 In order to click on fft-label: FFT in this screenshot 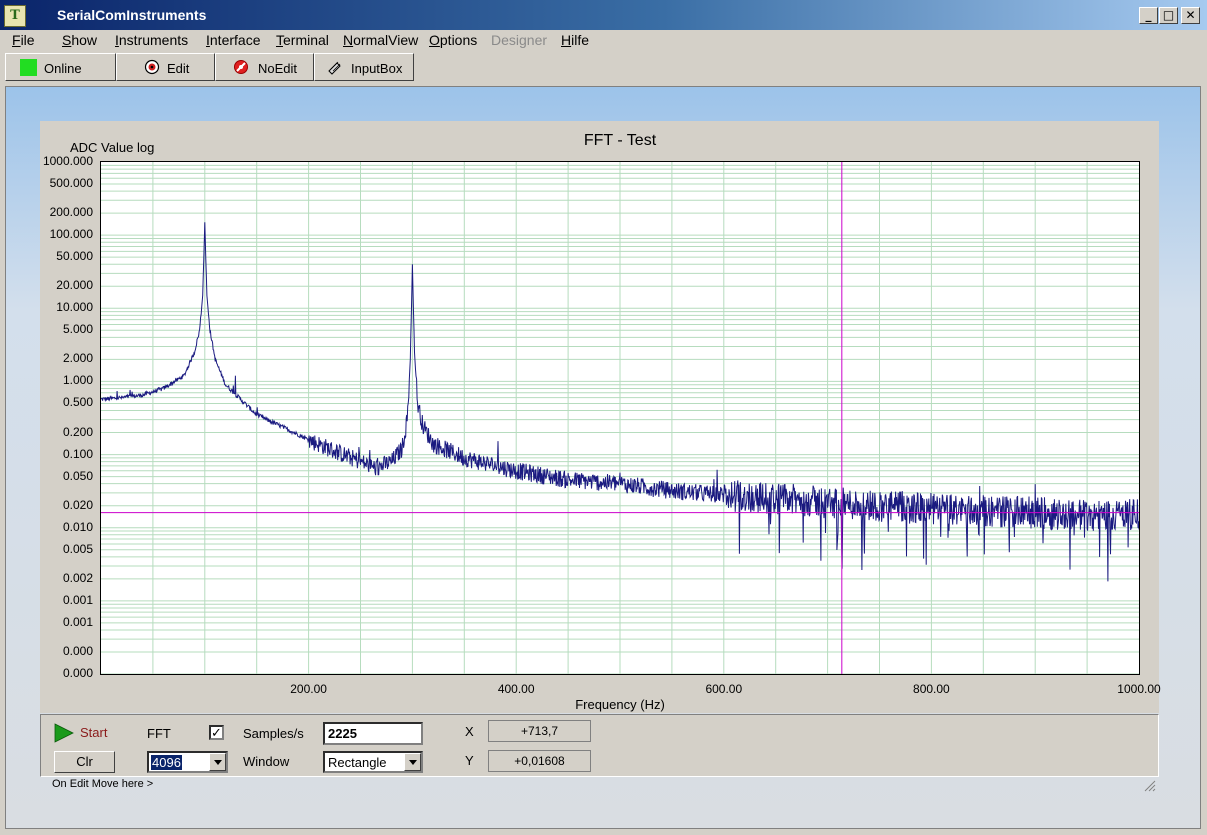, I will do `click(159, 733)`.